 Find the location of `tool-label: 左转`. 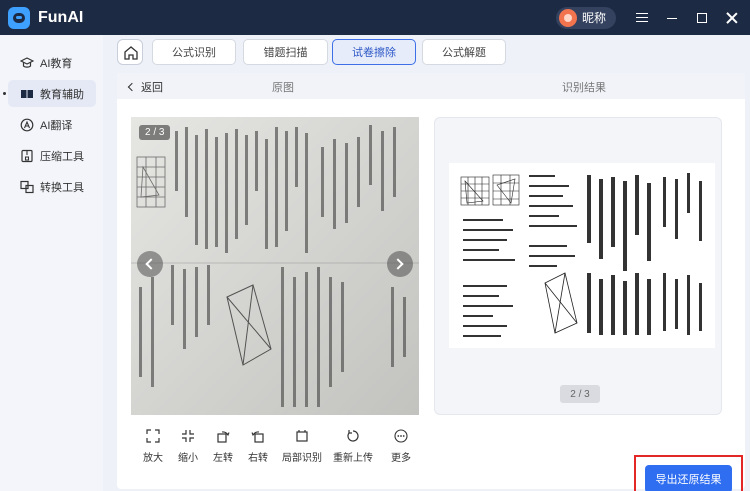

tool-label: 左转 is located at coordinates (223, 458).